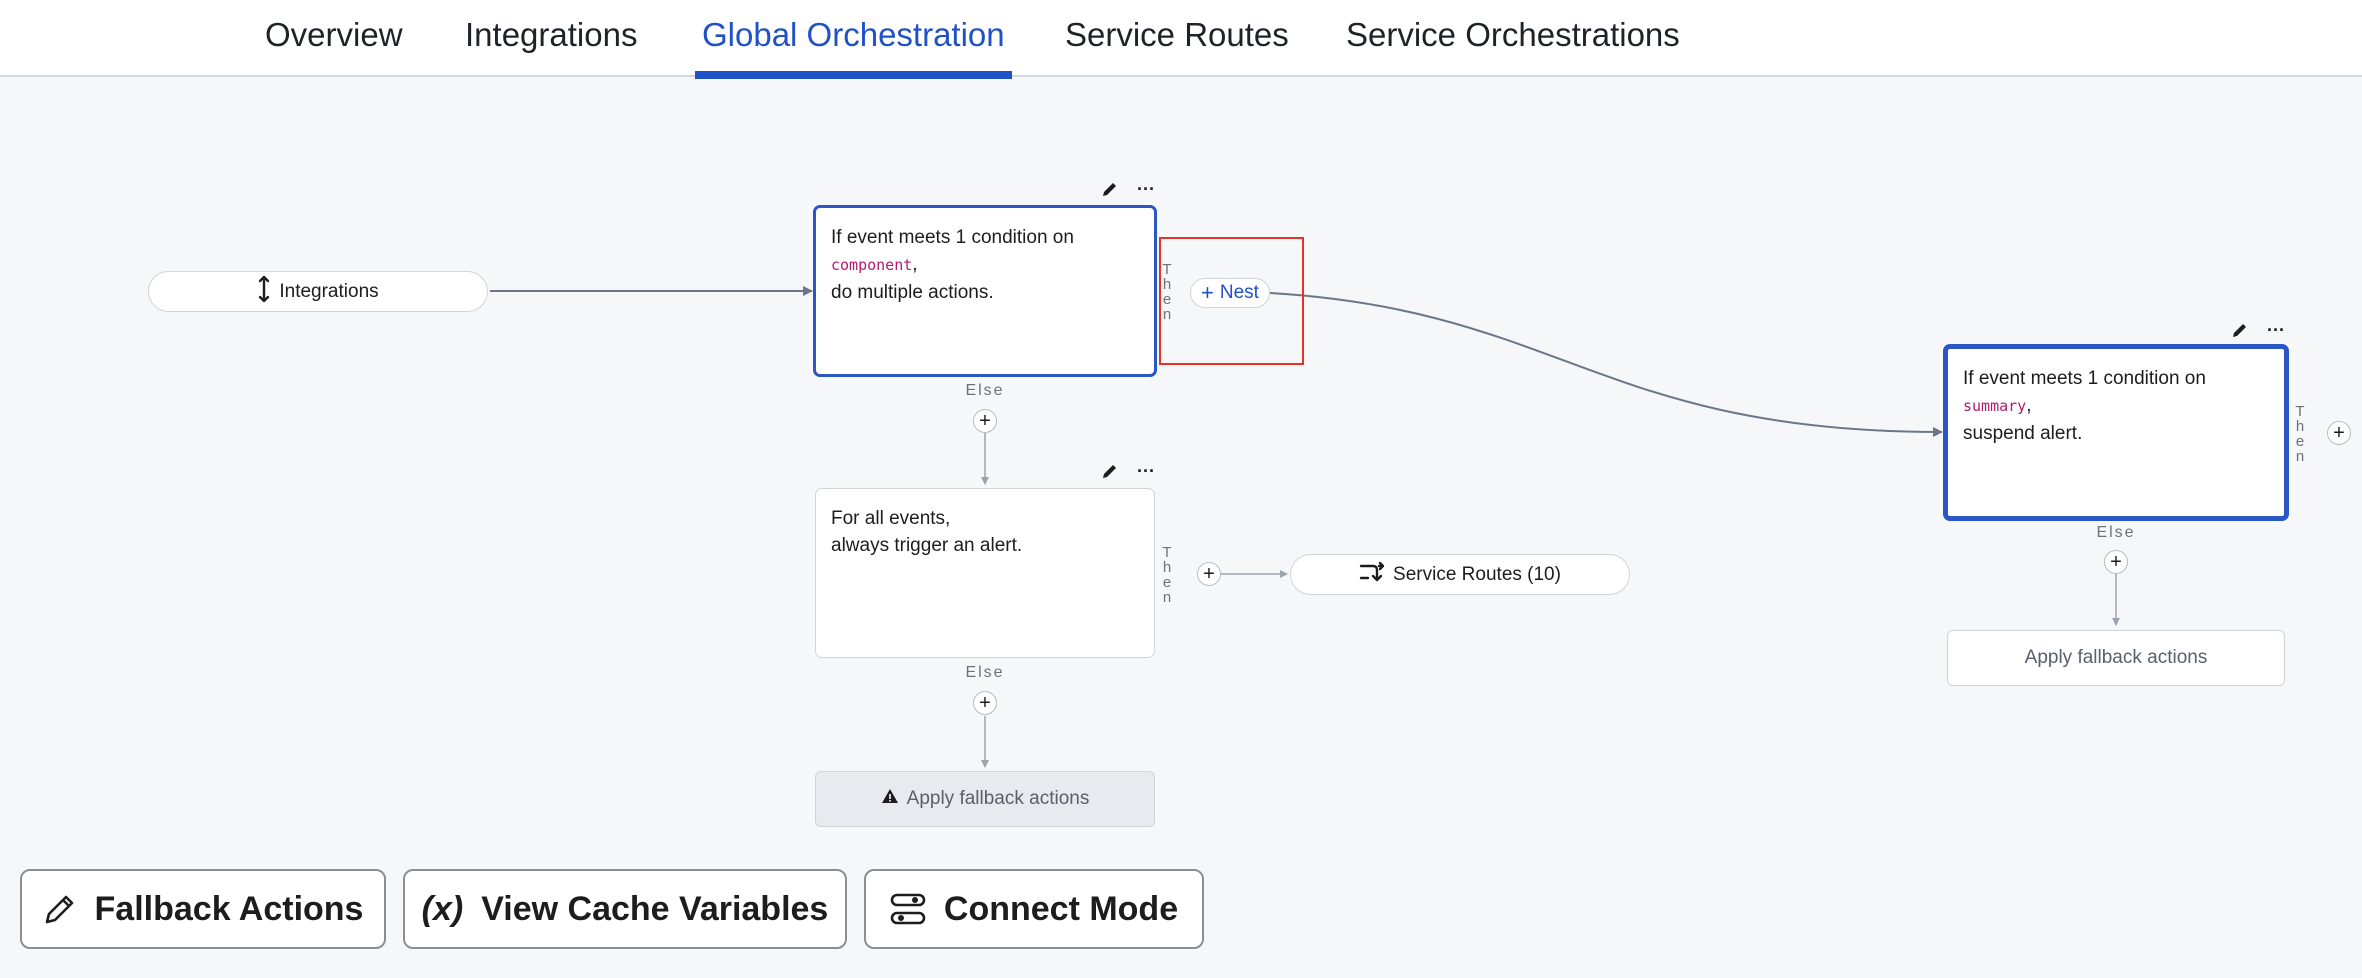  What do you see at coordinates (2339, 433) in the screenshot?
I see `rule3-then-add-button: +` at bounding box center [2339, 433].